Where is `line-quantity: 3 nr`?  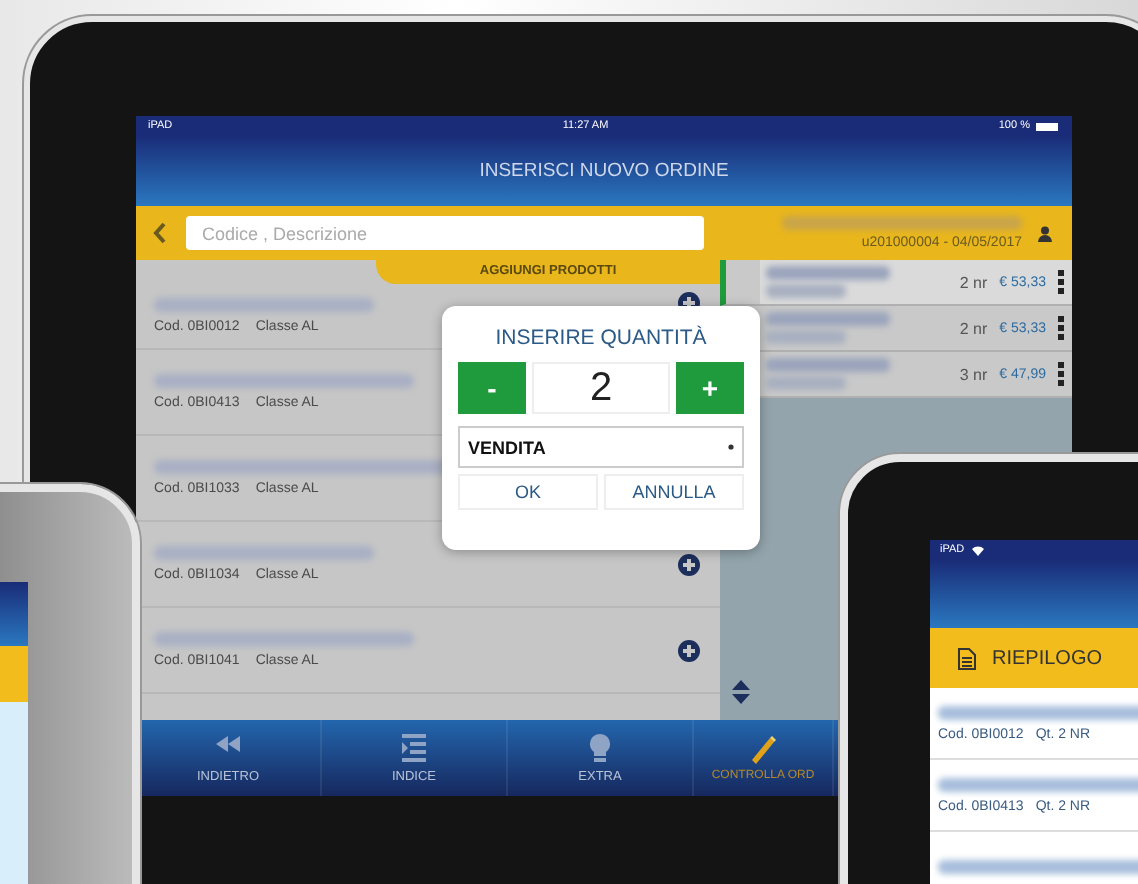 line-quantity: 3 nr is located at coordinates (973, 374).